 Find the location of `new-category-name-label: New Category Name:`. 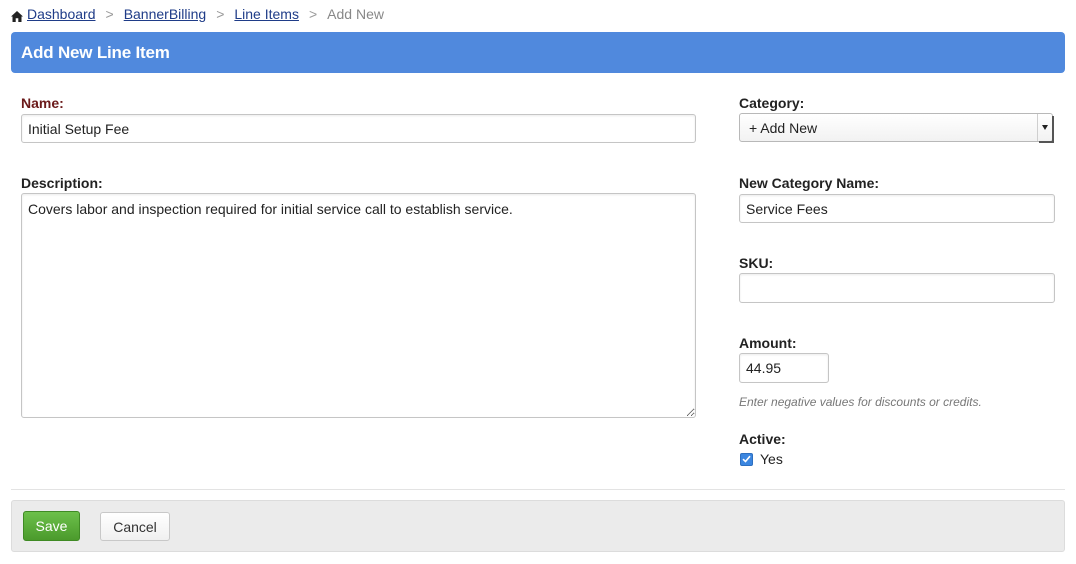

new-category-name-label: New Category Name: is located at coordinates (809, 183).